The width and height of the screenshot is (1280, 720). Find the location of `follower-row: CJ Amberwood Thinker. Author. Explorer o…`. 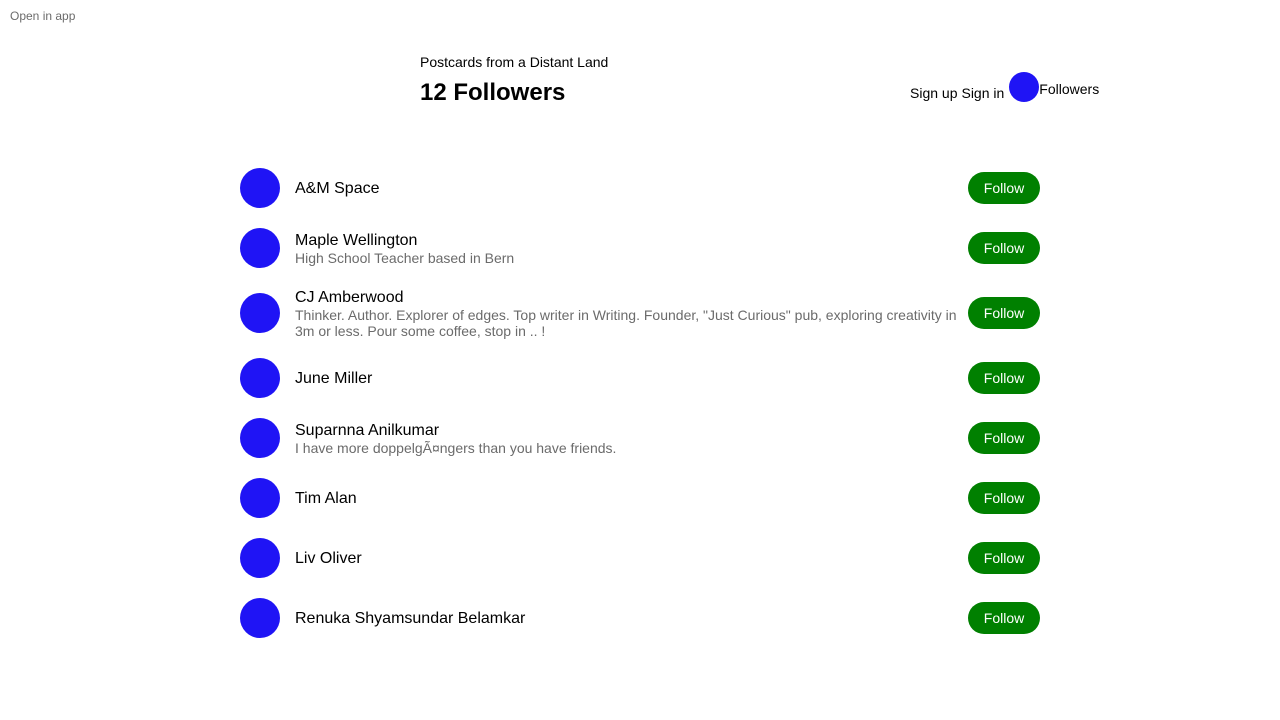

follower-row: CJ Amberwood Thinker. Author. Explorer o… is located at coordinates (640, 313).